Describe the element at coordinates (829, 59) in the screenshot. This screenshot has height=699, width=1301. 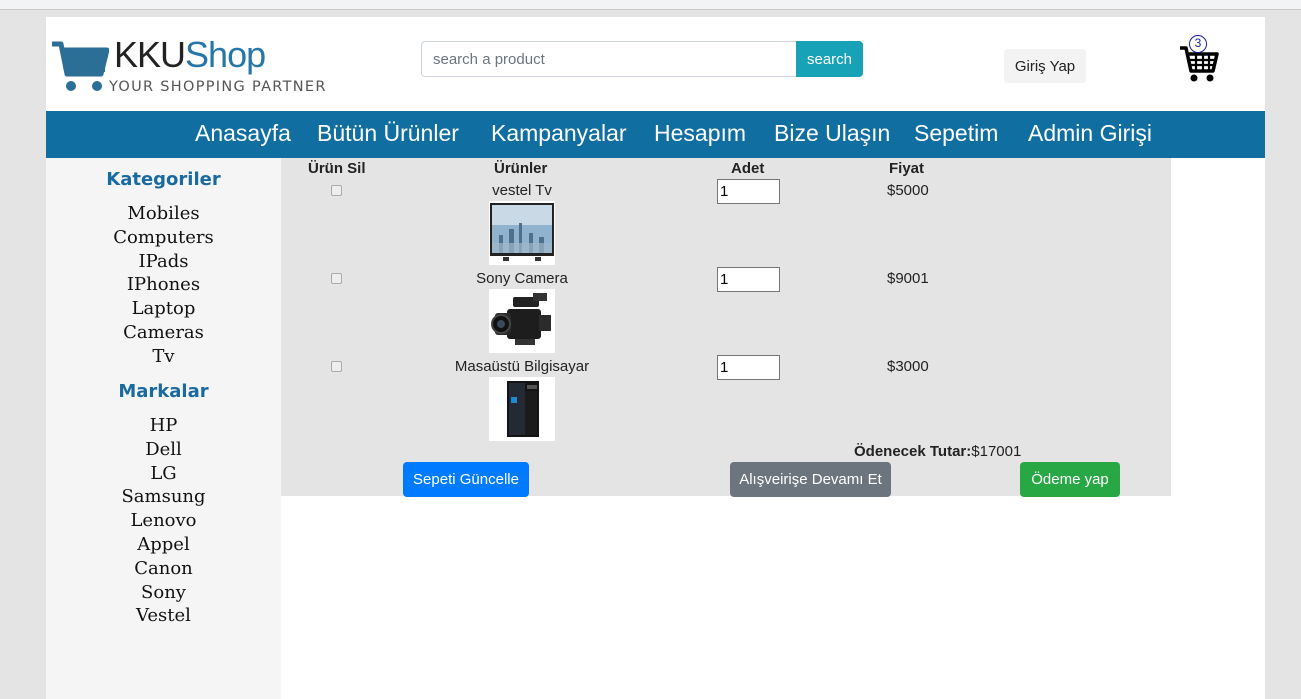
I see `search-button: search` at that location.